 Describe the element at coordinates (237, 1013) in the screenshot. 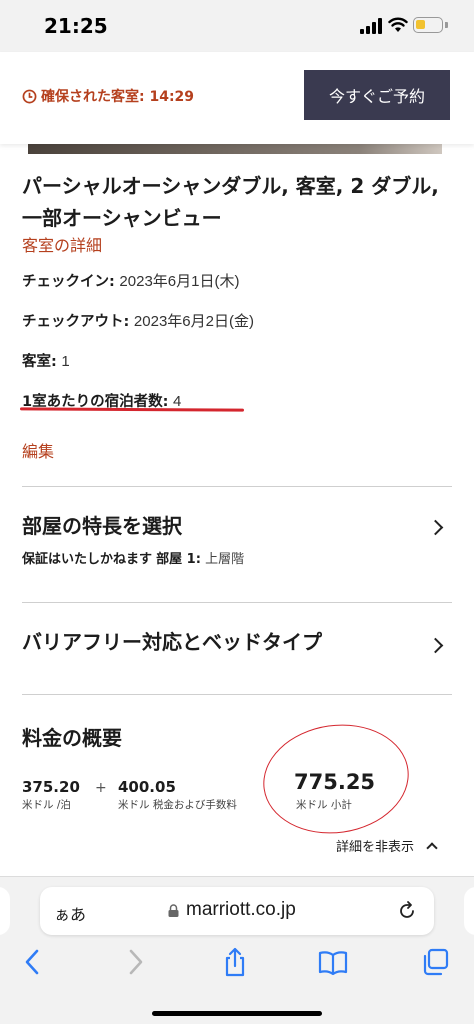

I see `home-indicator` at that location.